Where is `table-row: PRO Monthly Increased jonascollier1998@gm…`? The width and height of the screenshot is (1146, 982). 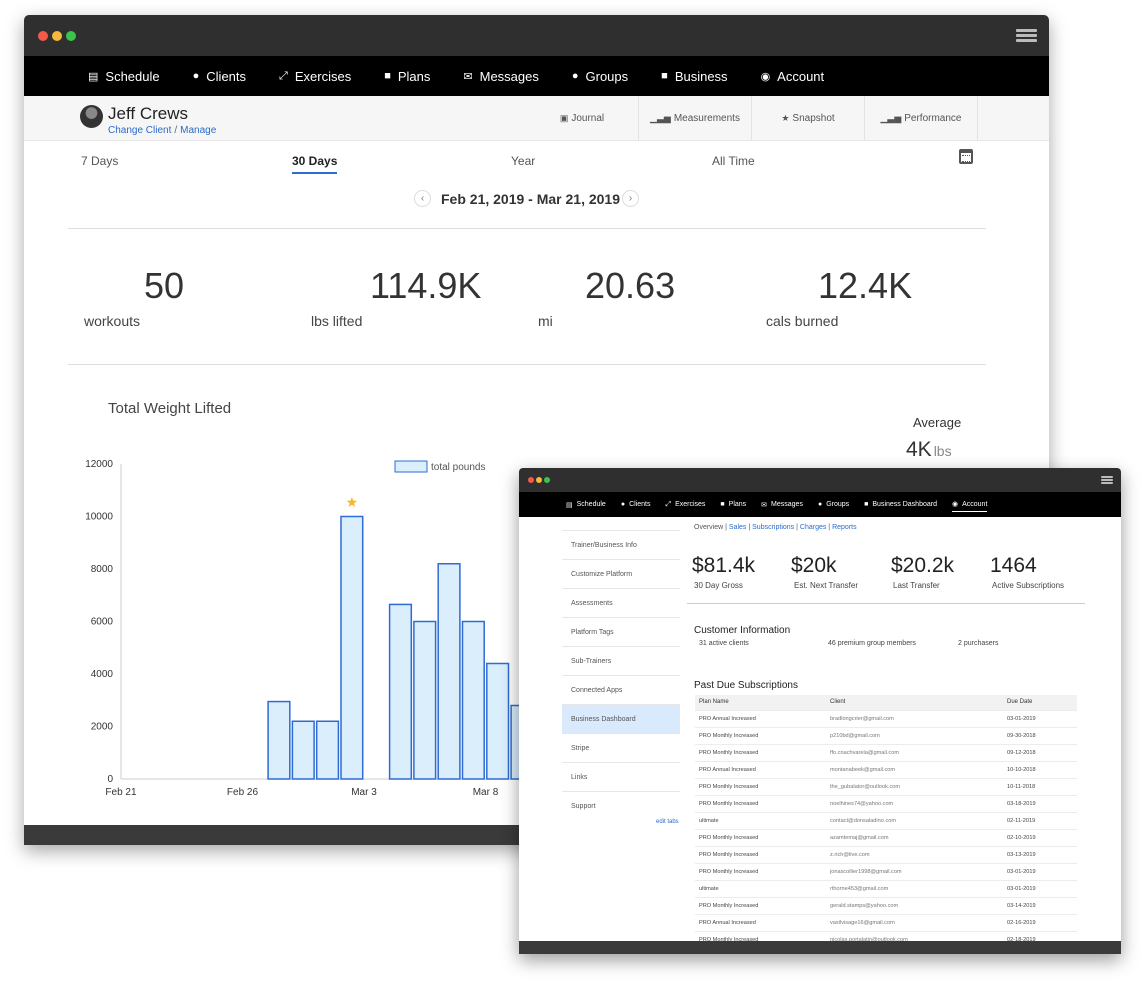
table-row: PRO Monthly Increased jonascollier1998@gm… is located at coordinates (886, 871).